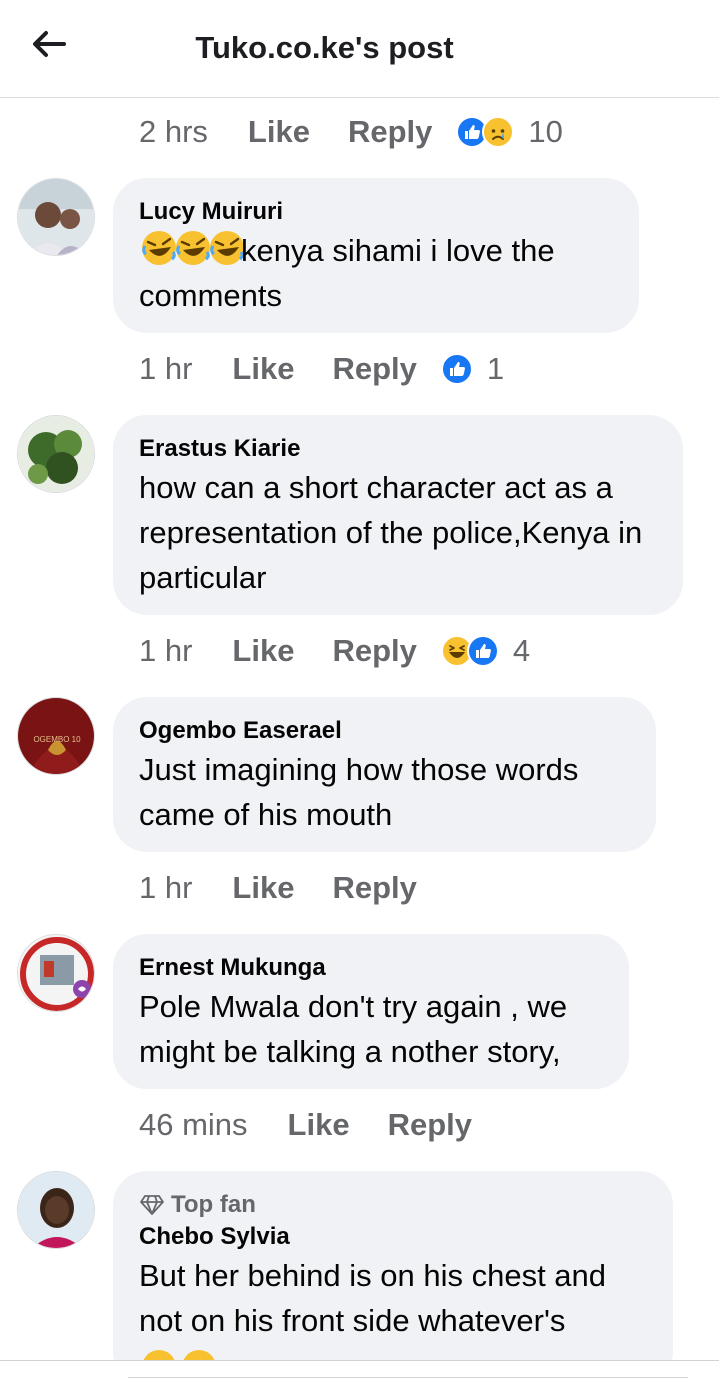  I want to click on comment-author: Lucy Muiruri, so click(376, 212).